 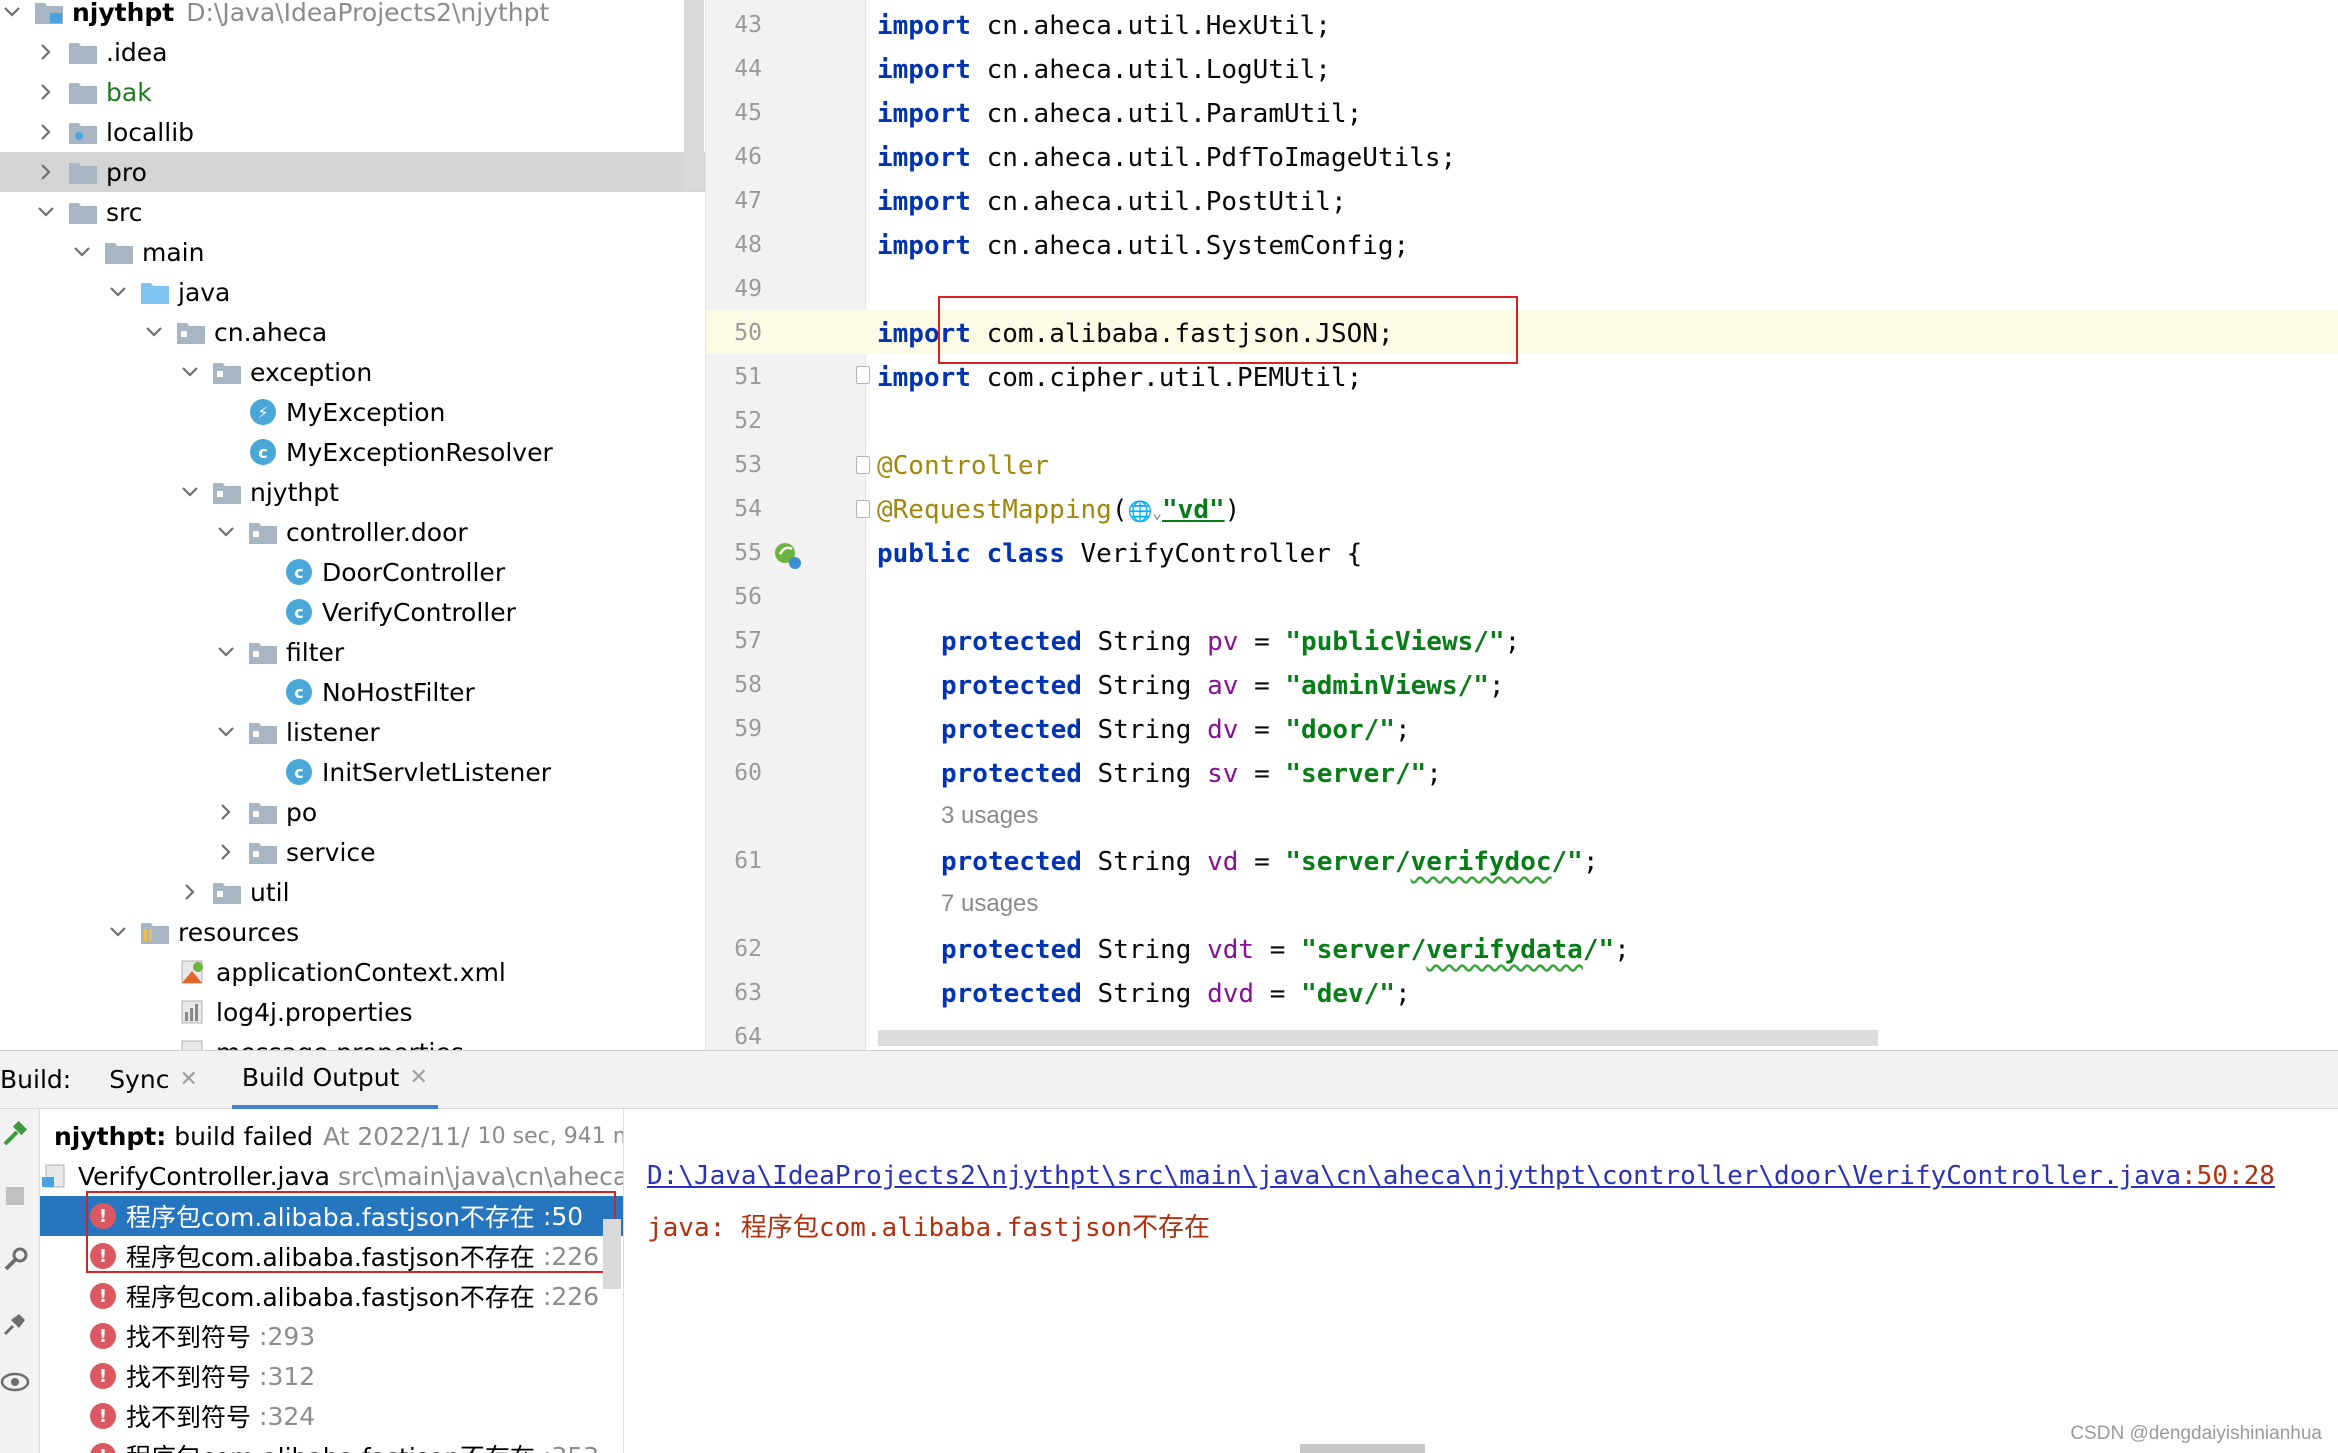 What do you see at coordinates (612, 1254) in the screenshot?
I see `build-tree-scrollbar` at bounding box center [612, 1254].